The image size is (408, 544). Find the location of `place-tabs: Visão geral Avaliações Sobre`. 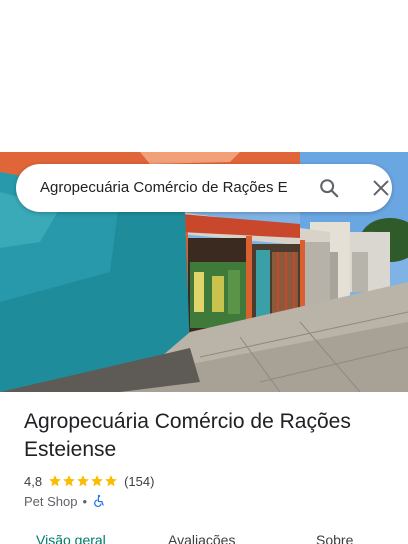

place-tabs: Visão geral Avaliações Sobre is located at coordinates (204, 535).